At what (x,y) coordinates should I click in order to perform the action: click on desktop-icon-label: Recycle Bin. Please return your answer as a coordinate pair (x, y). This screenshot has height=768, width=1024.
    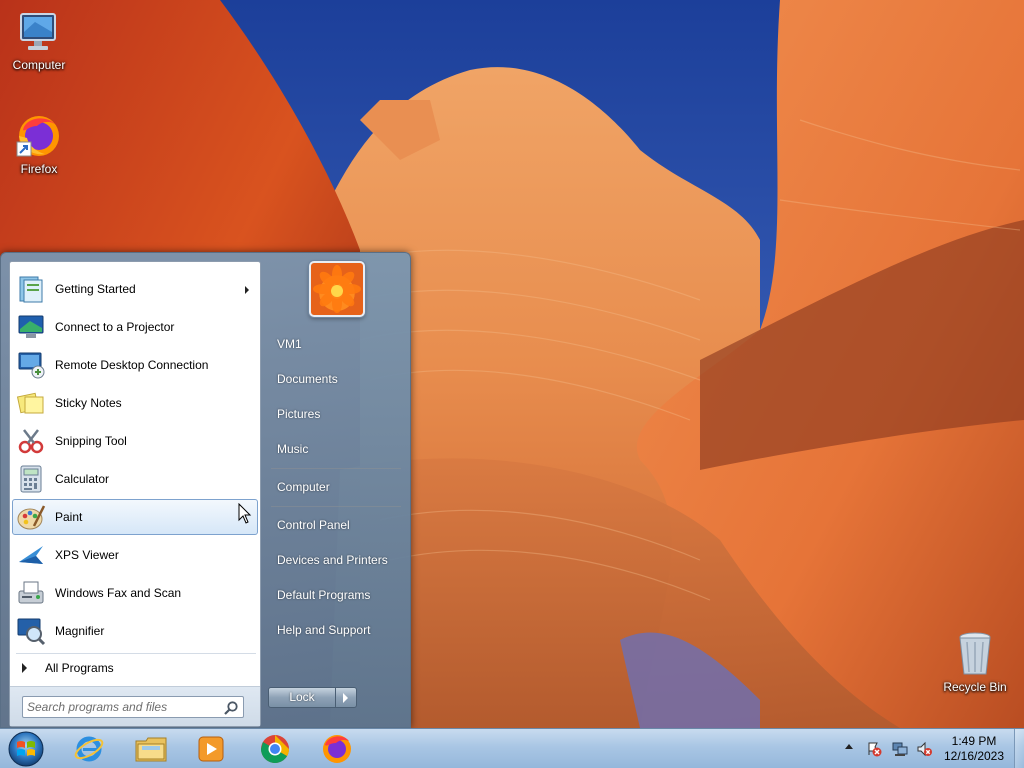
    Looking at the image, I should click on (975, 687).